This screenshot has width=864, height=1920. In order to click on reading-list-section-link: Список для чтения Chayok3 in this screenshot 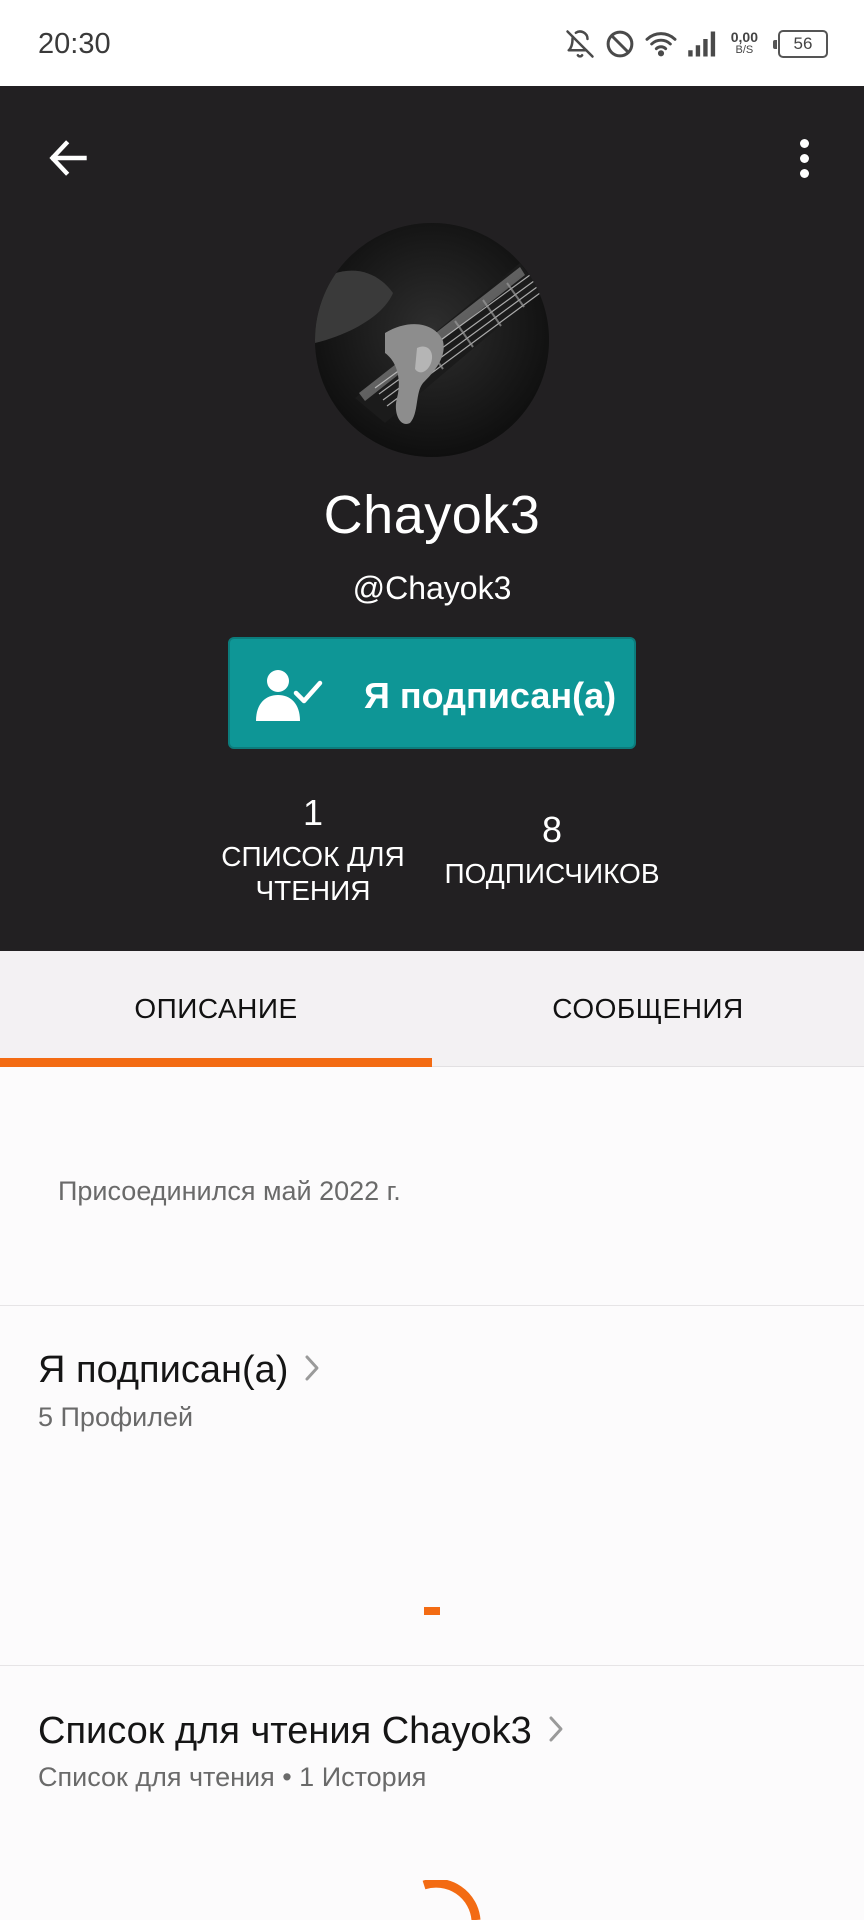, I will do `click(302, 1731)`.